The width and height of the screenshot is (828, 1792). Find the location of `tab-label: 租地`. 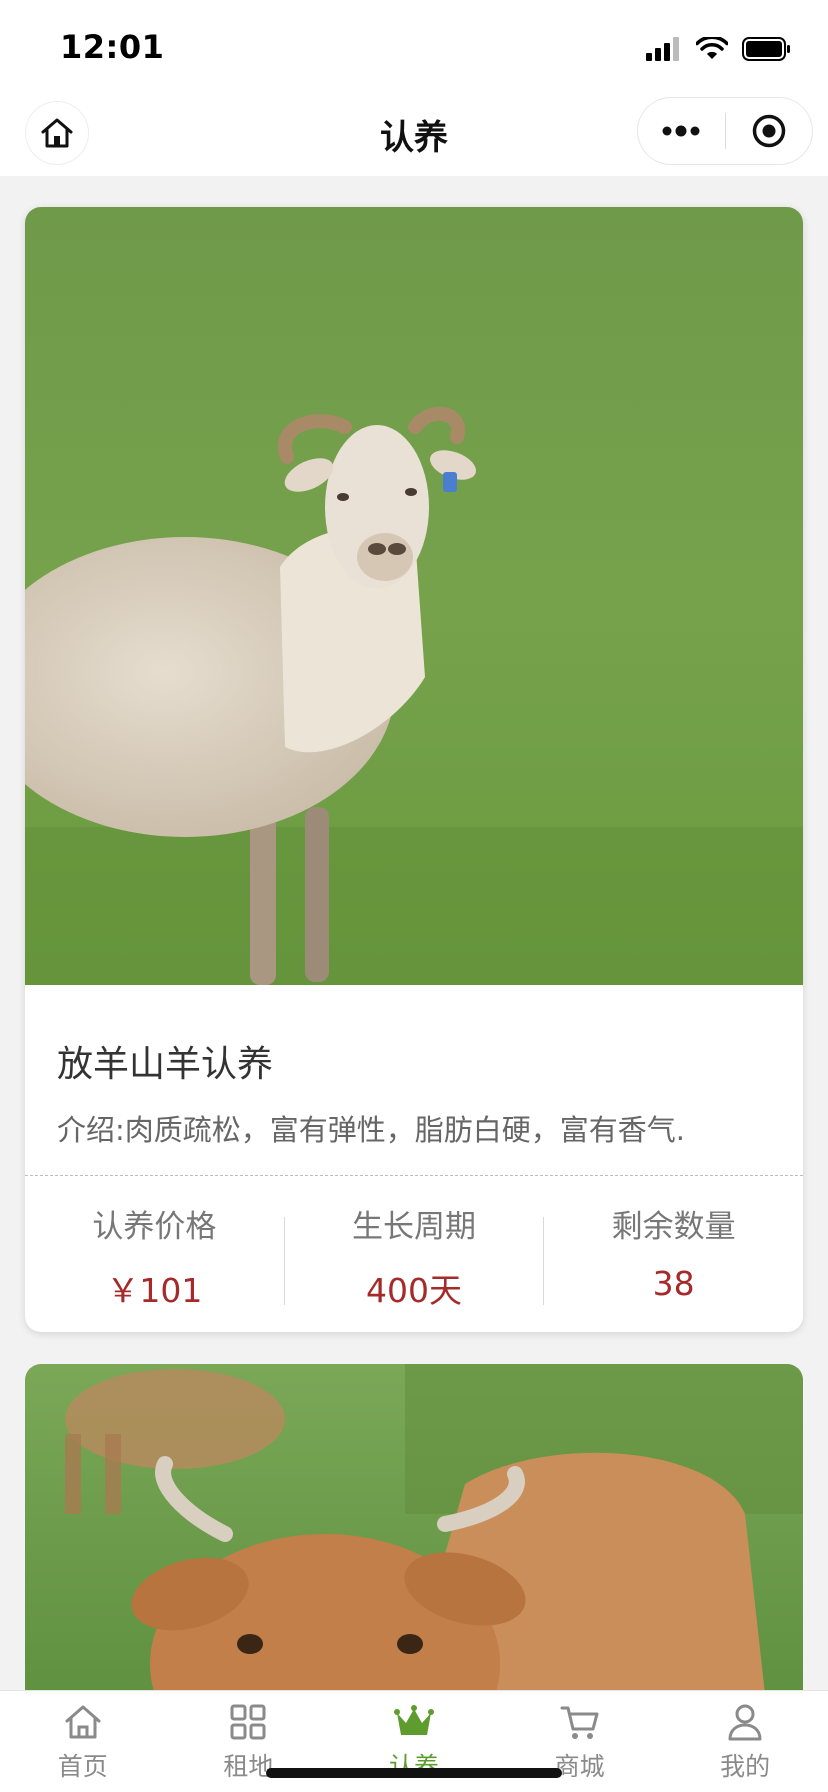

tab-label: 租地 is located at coordinates (248, 1766).